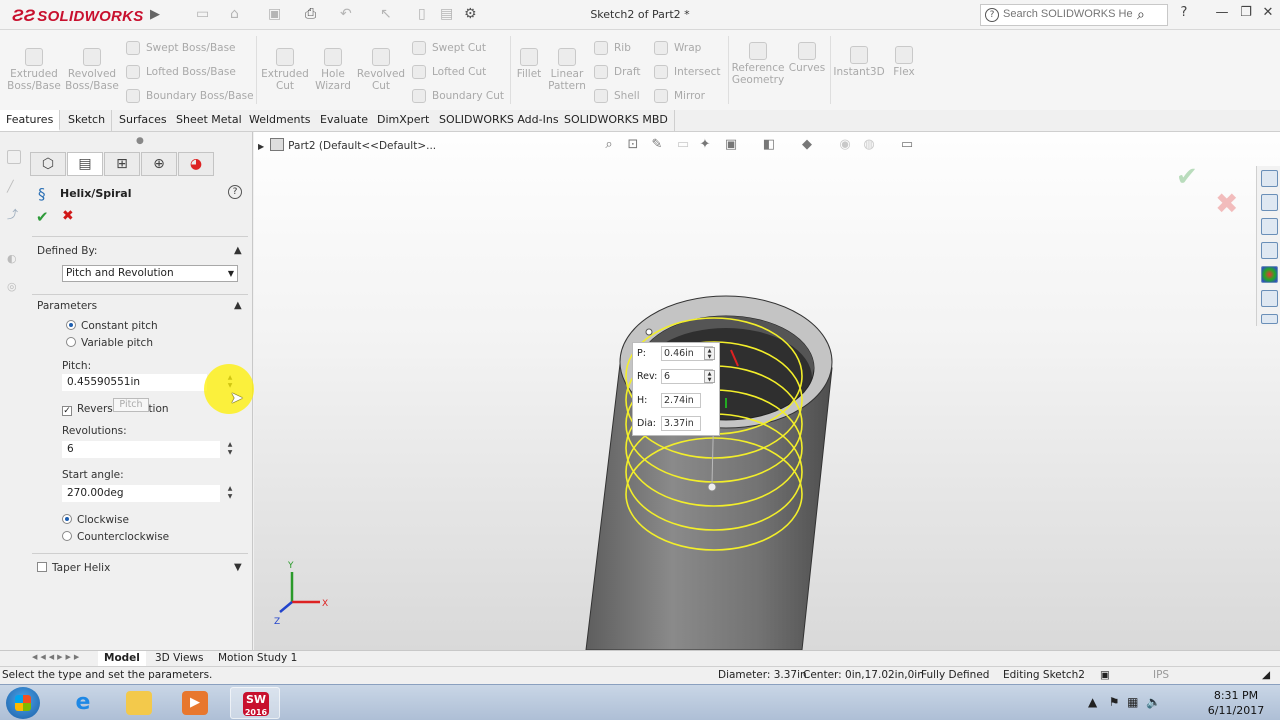 This screenshot has width=1280, height=720. Describe the element at coordinates (234, 15) in the screenshot. I see `open-document-icon: ⌂` at that location.